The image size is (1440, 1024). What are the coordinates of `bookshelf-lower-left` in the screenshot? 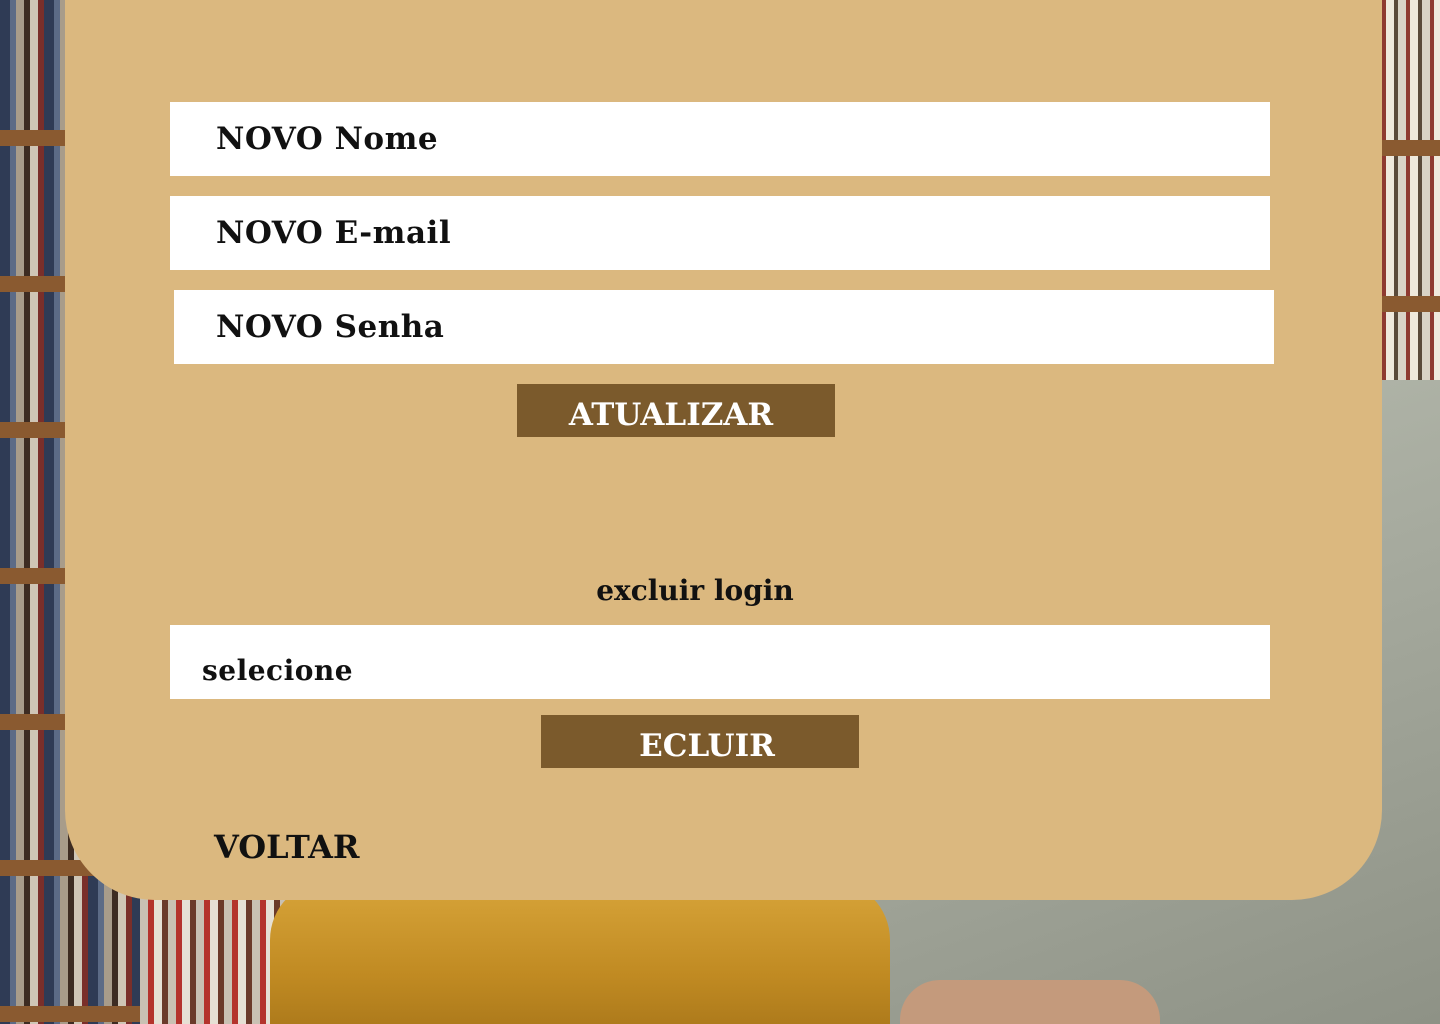 It's located at (215, 952).